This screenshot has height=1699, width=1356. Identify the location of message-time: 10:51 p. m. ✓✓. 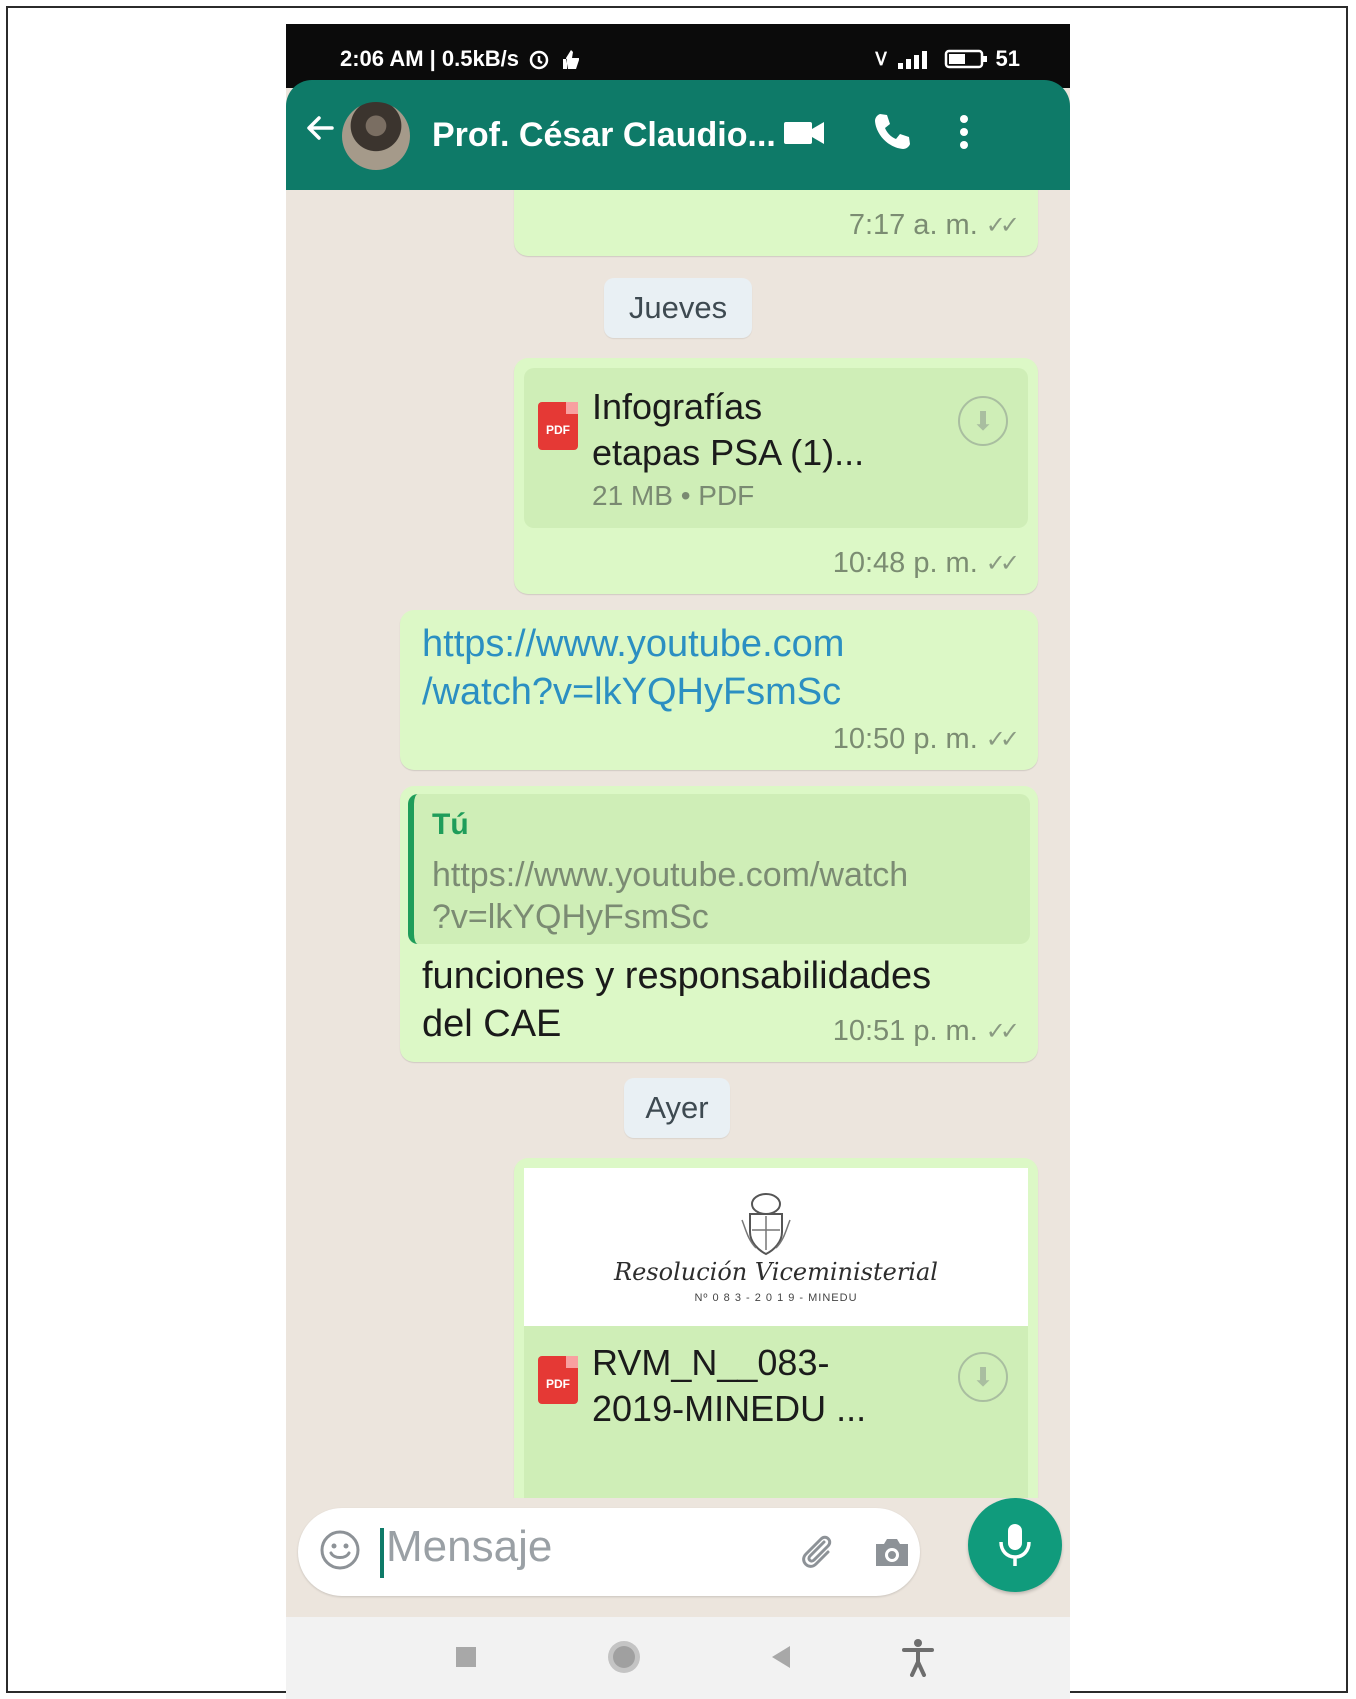
(926, 1031).